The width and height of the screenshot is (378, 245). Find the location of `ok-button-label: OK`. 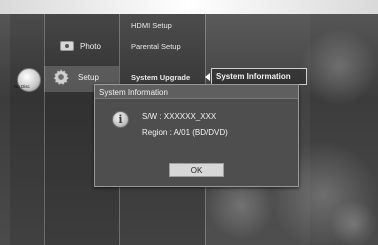

ok-button-label: OK is located at coordinates (196, 170).